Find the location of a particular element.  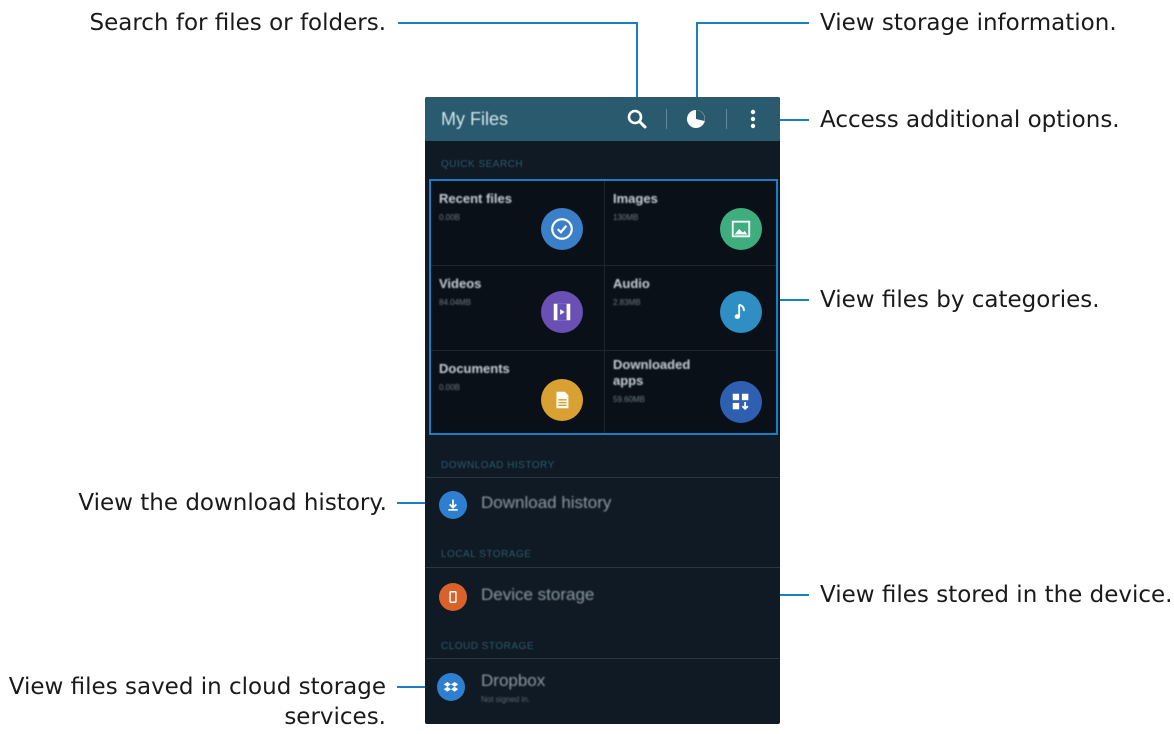

category-images: Images 130MB is located at coordinates (691, 223).